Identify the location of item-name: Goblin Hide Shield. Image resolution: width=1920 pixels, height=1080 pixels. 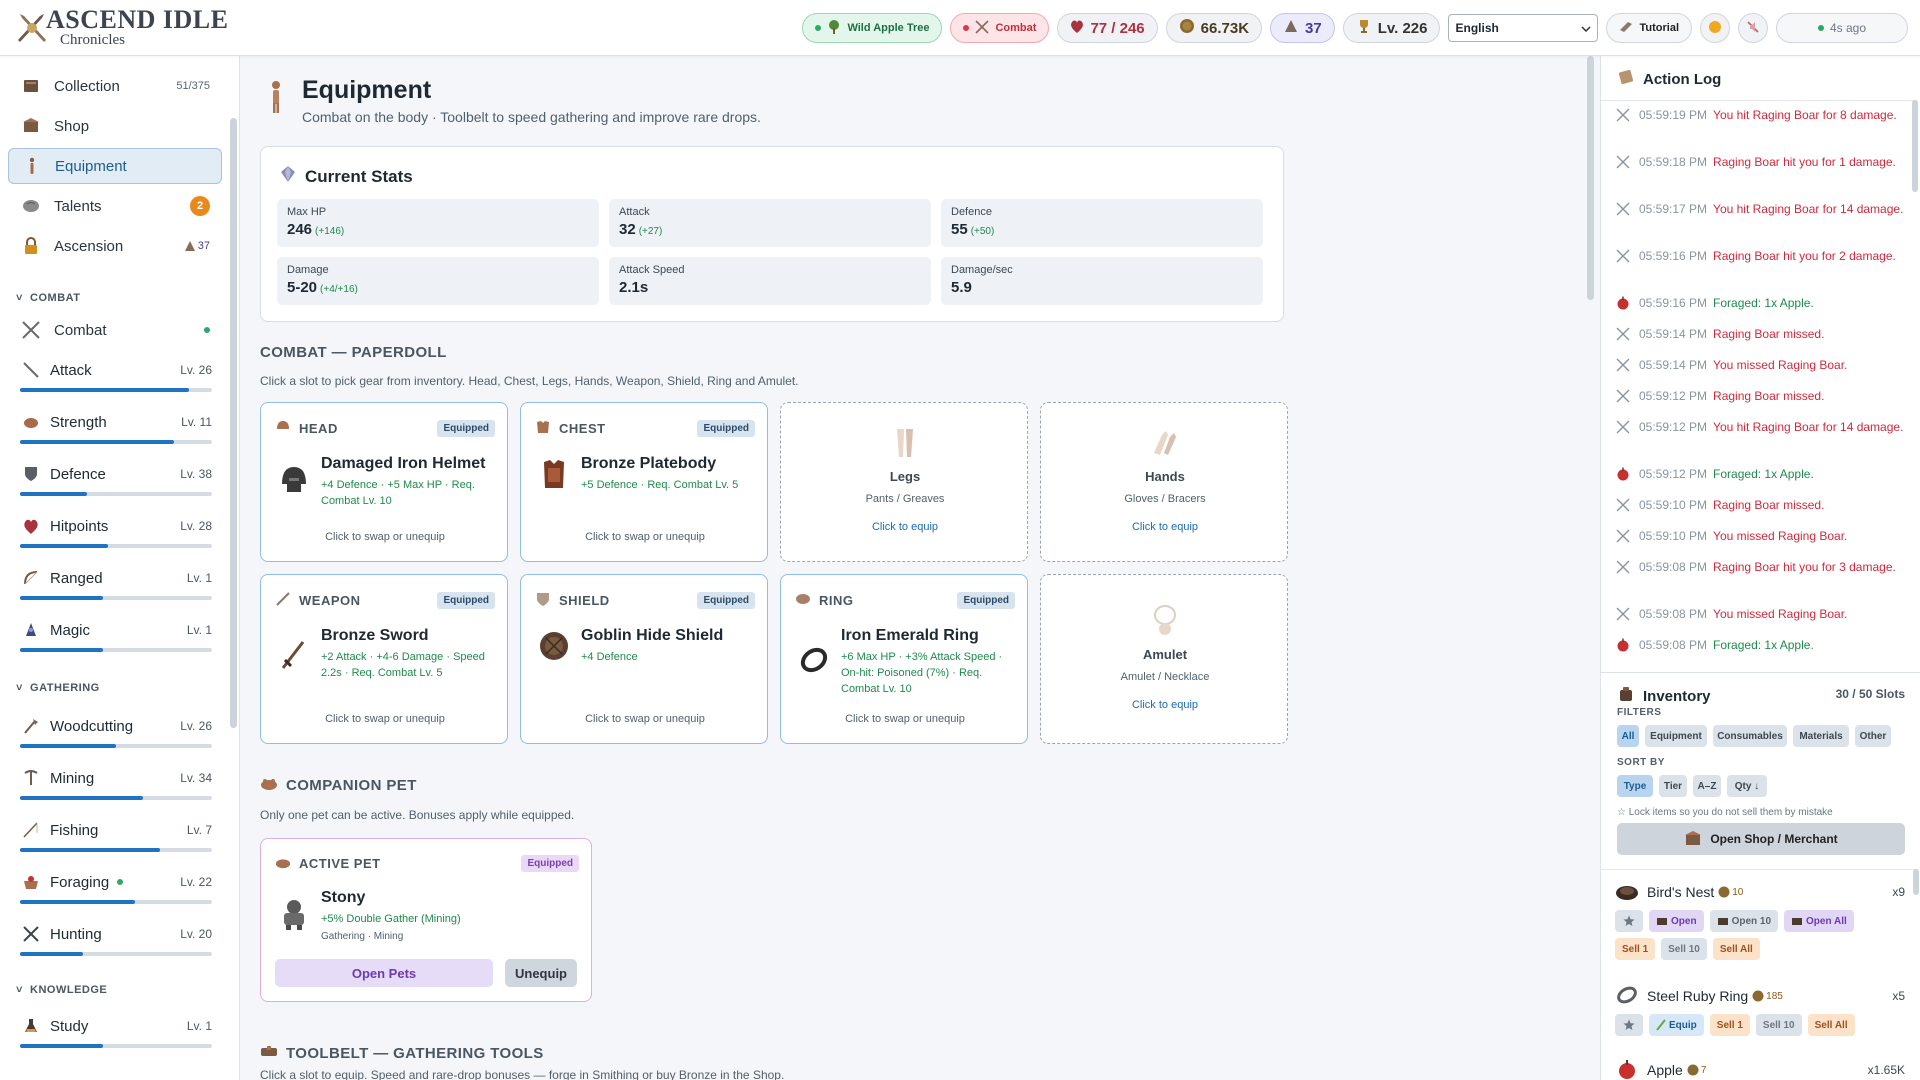
(652, 635).